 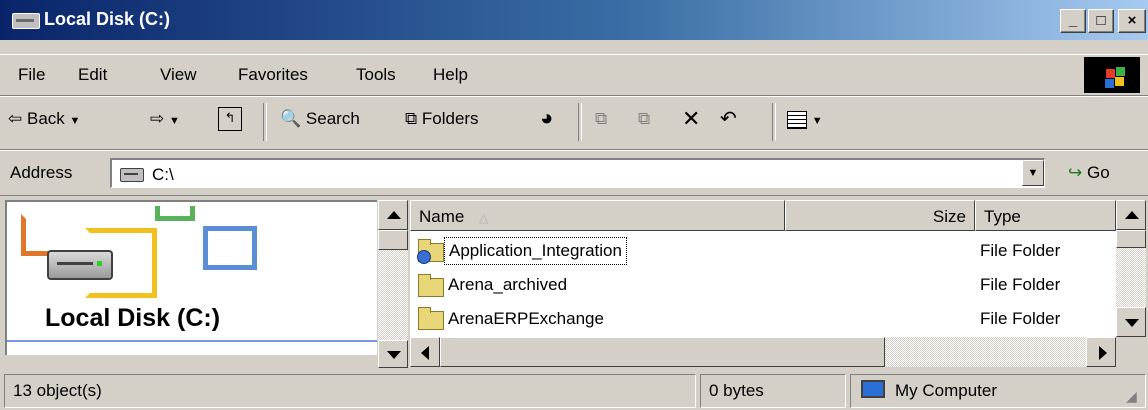 I want to click on title-bar: Local Disk (C:) _ □ ×, so click(x=574, y=20).